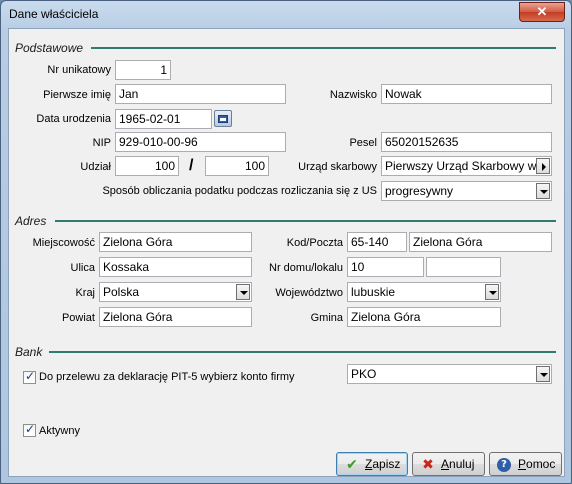  I want to click on street-label: Ulica, so click(82, 268).